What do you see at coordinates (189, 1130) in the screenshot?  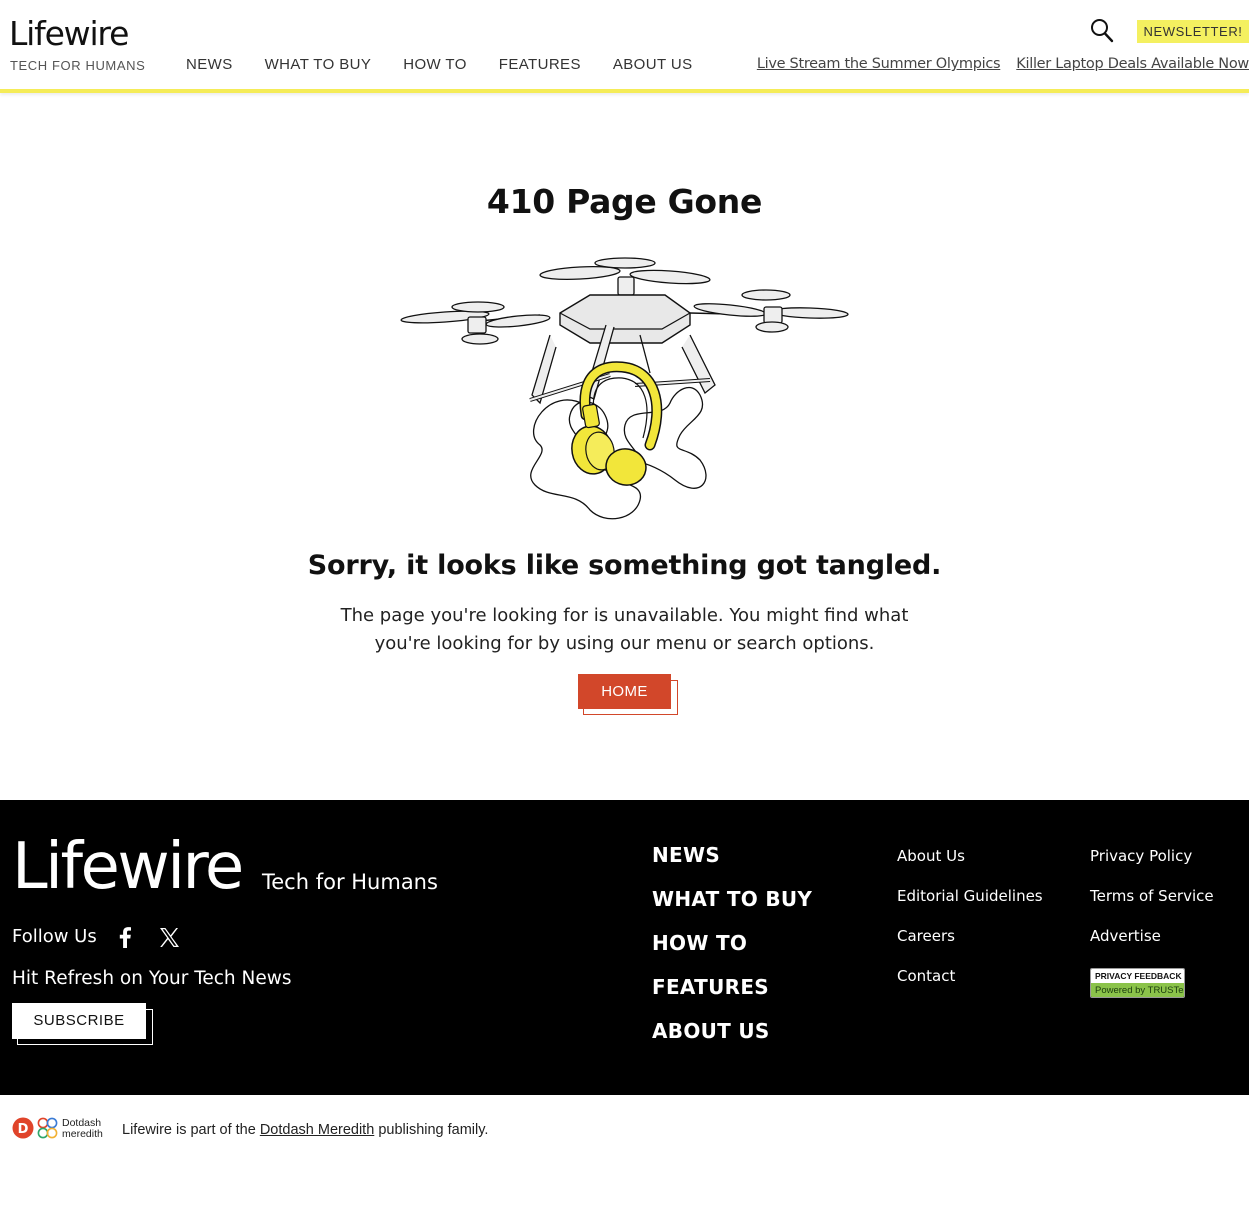 I see `publisher-text-before: Lifewire is part of the` at bounding box center [189, 1130].